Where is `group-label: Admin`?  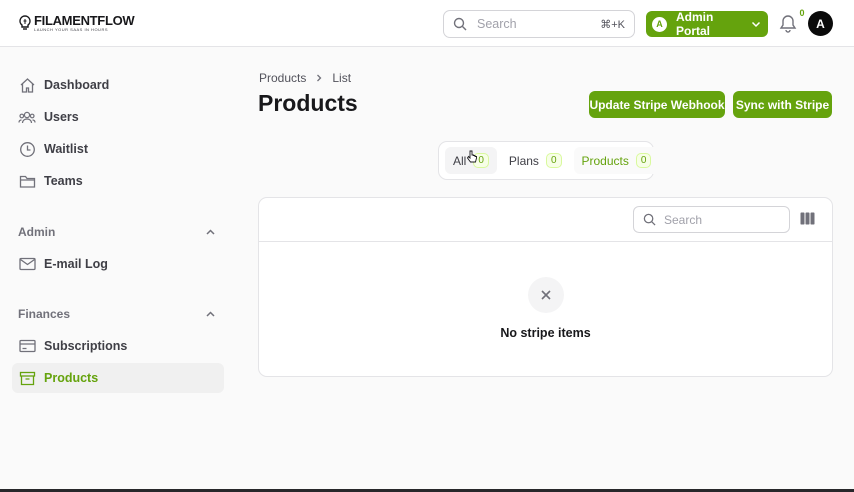 group-label: Admin is located at coordinates (37, 232).